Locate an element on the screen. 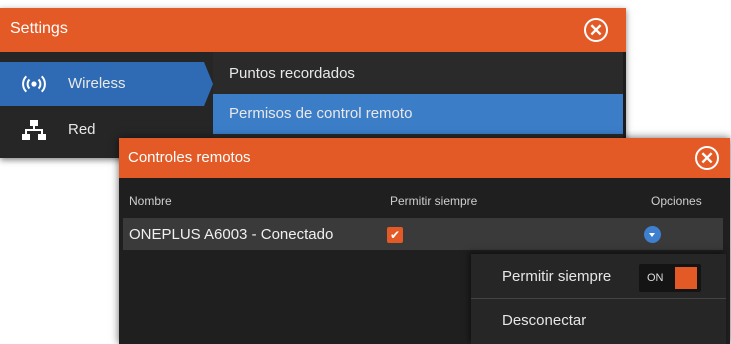 Image resolution: width=731 pixels, height=344 pixels. dialog-close-button: ✕ is located at coordinates (707, 158).